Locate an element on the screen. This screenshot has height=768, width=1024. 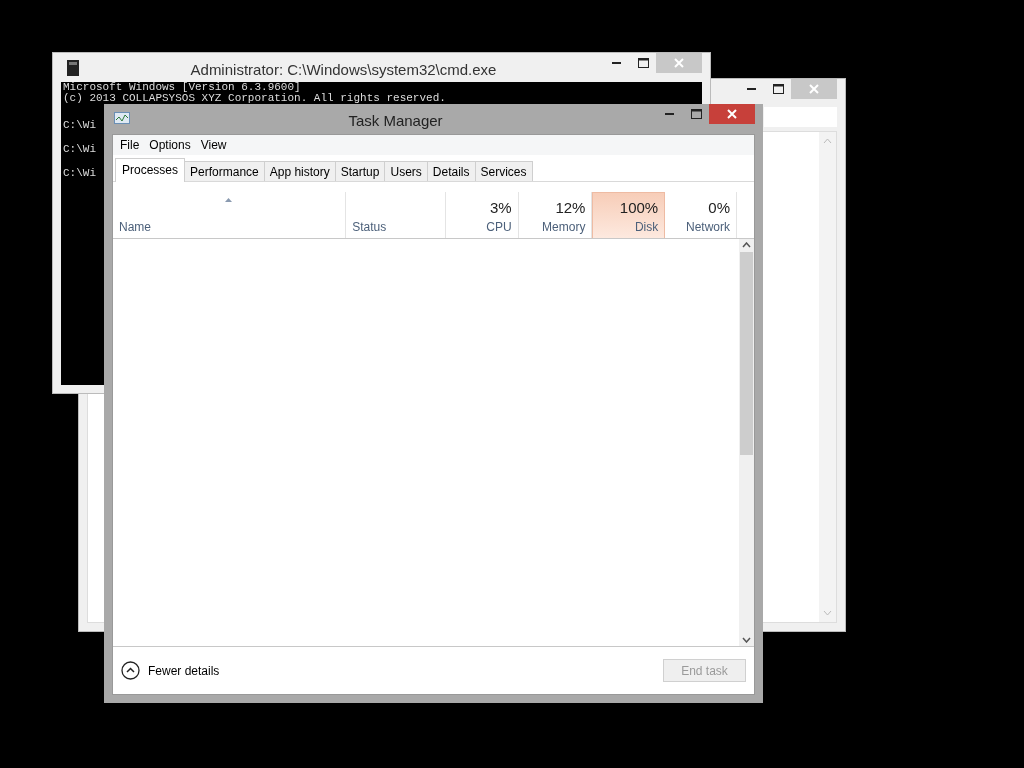
tab: App history is located at coordinates (299, 171).